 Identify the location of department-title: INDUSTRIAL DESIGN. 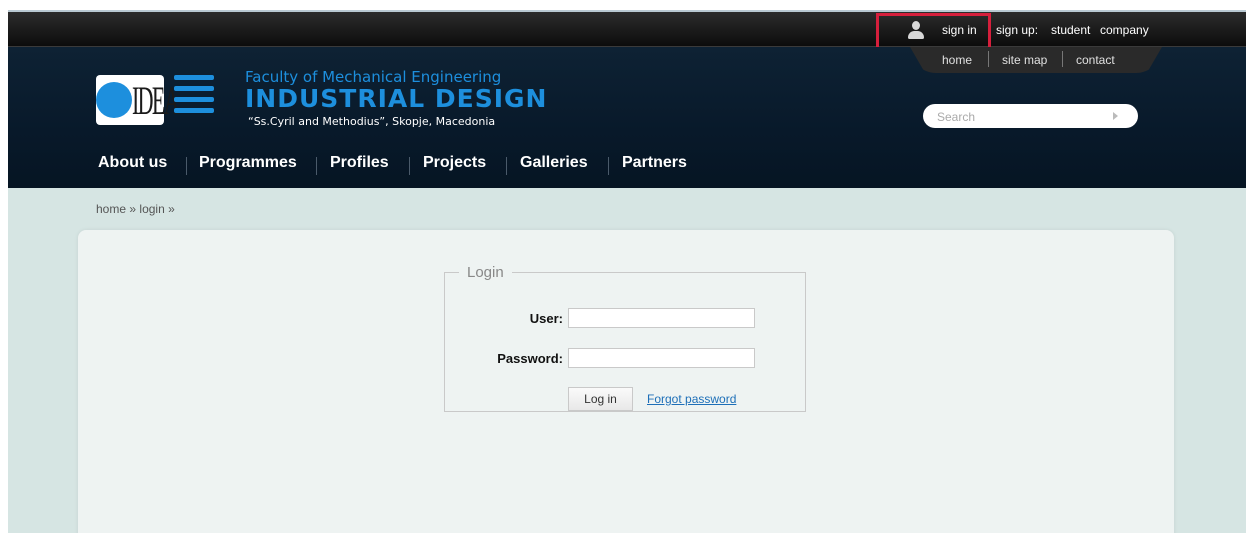
(396, 98).